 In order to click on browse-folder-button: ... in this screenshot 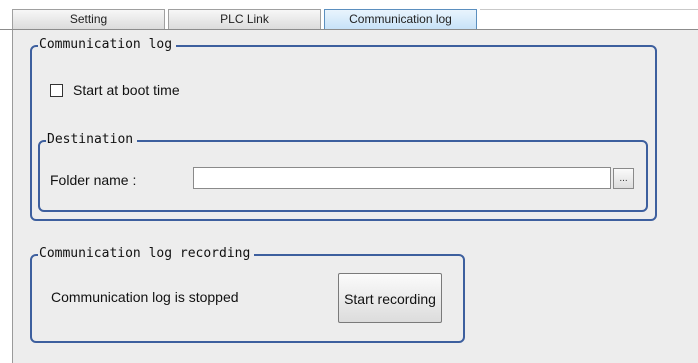, I will do `click(623, 178)`.